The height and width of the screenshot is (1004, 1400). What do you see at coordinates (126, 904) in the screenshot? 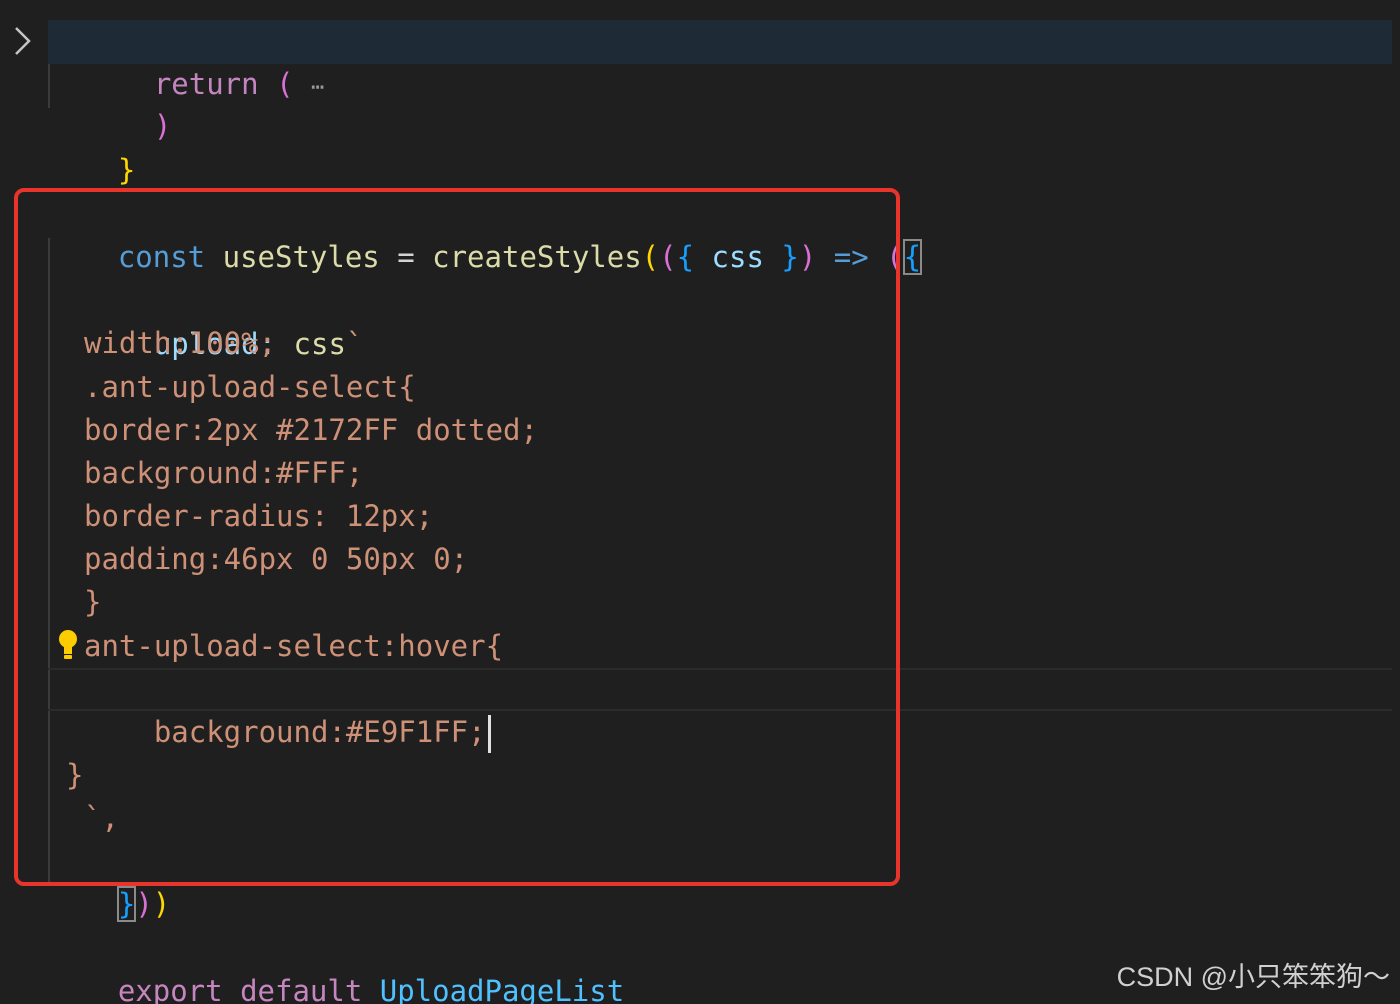
I see `matched-brace: }` at bounding box center [126, 904].